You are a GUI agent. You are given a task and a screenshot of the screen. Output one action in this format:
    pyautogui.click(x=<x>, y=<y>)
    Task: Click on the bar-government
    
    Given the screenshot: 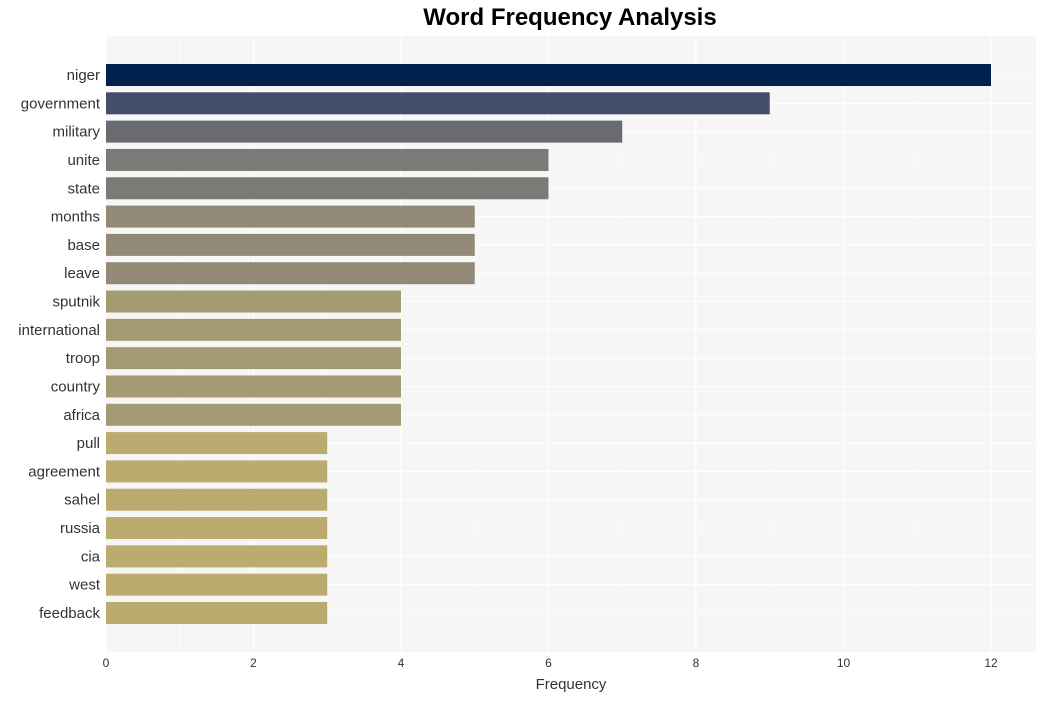 What is the action you would take?
    pyautogui.click(x=438, y=103)
    